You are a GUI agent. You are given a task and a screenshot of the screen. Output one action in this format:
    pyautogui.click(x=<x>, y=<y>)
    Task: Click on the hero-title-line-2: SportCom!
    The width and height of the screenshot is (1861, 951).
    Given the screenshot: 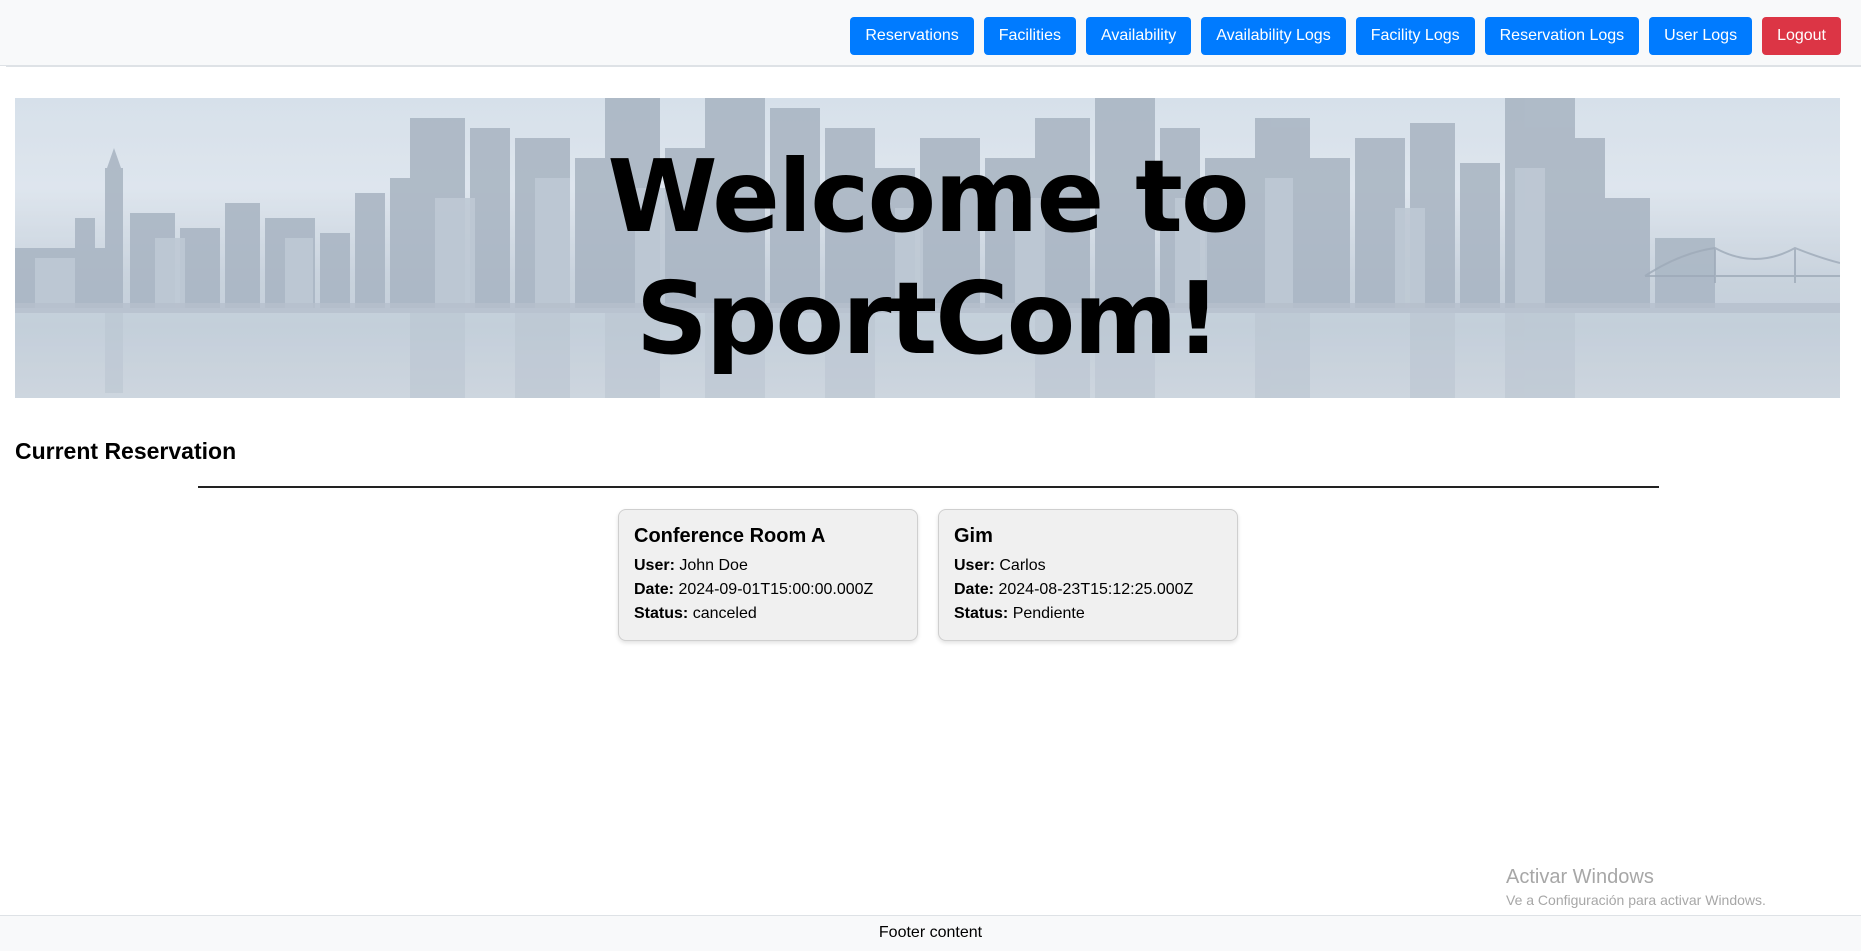 What is the action you would take?
    pyautogui.click(x=928, y=318)
    